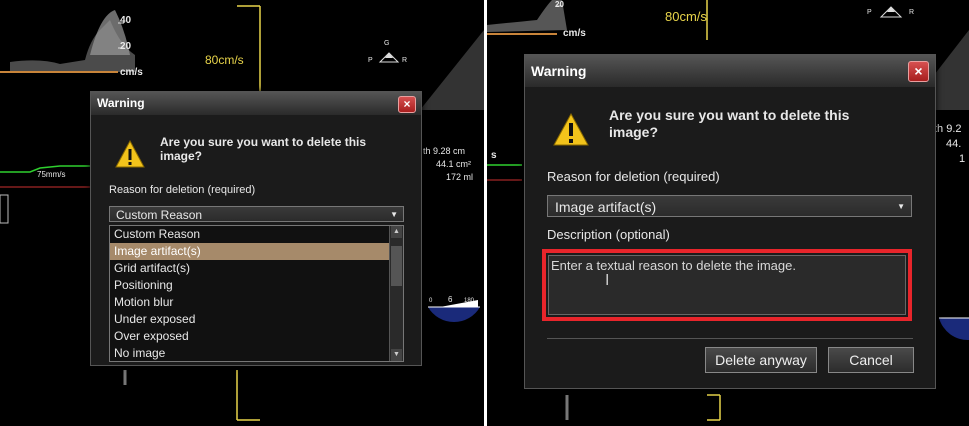 The height and width of the screenshot is (426, 969). What do you see at coordinates (431, 301) in the screenshot?
I see `gauge-min-label: 0` at bounding box center [431, 301].